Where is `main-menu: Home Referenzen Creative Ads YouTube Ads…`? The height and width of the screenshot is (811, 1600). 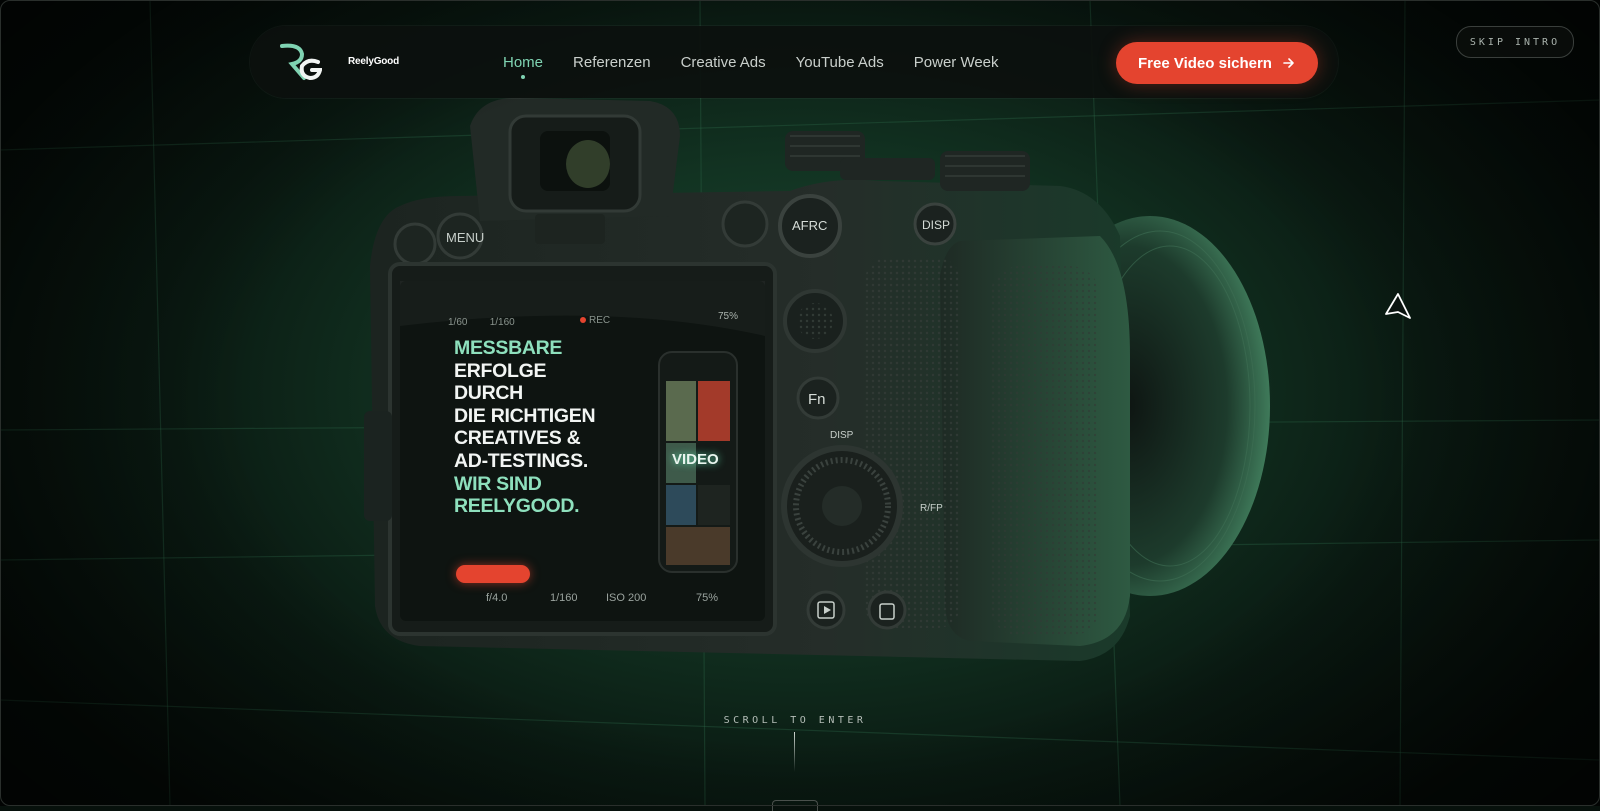
main-menu: Home Referenzen Creative Ads YouTube Ads… is located at coordinates (751, 66).